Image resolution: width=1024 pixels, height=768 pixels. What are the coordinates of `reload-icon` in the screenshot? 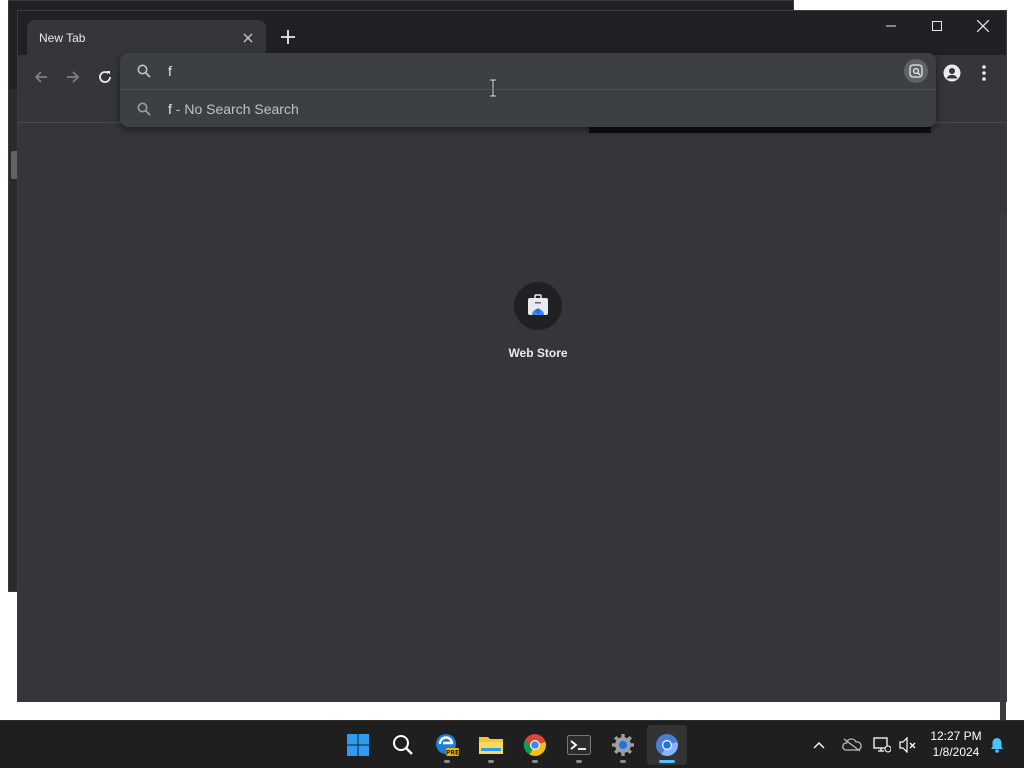 It's located at (105, 77).